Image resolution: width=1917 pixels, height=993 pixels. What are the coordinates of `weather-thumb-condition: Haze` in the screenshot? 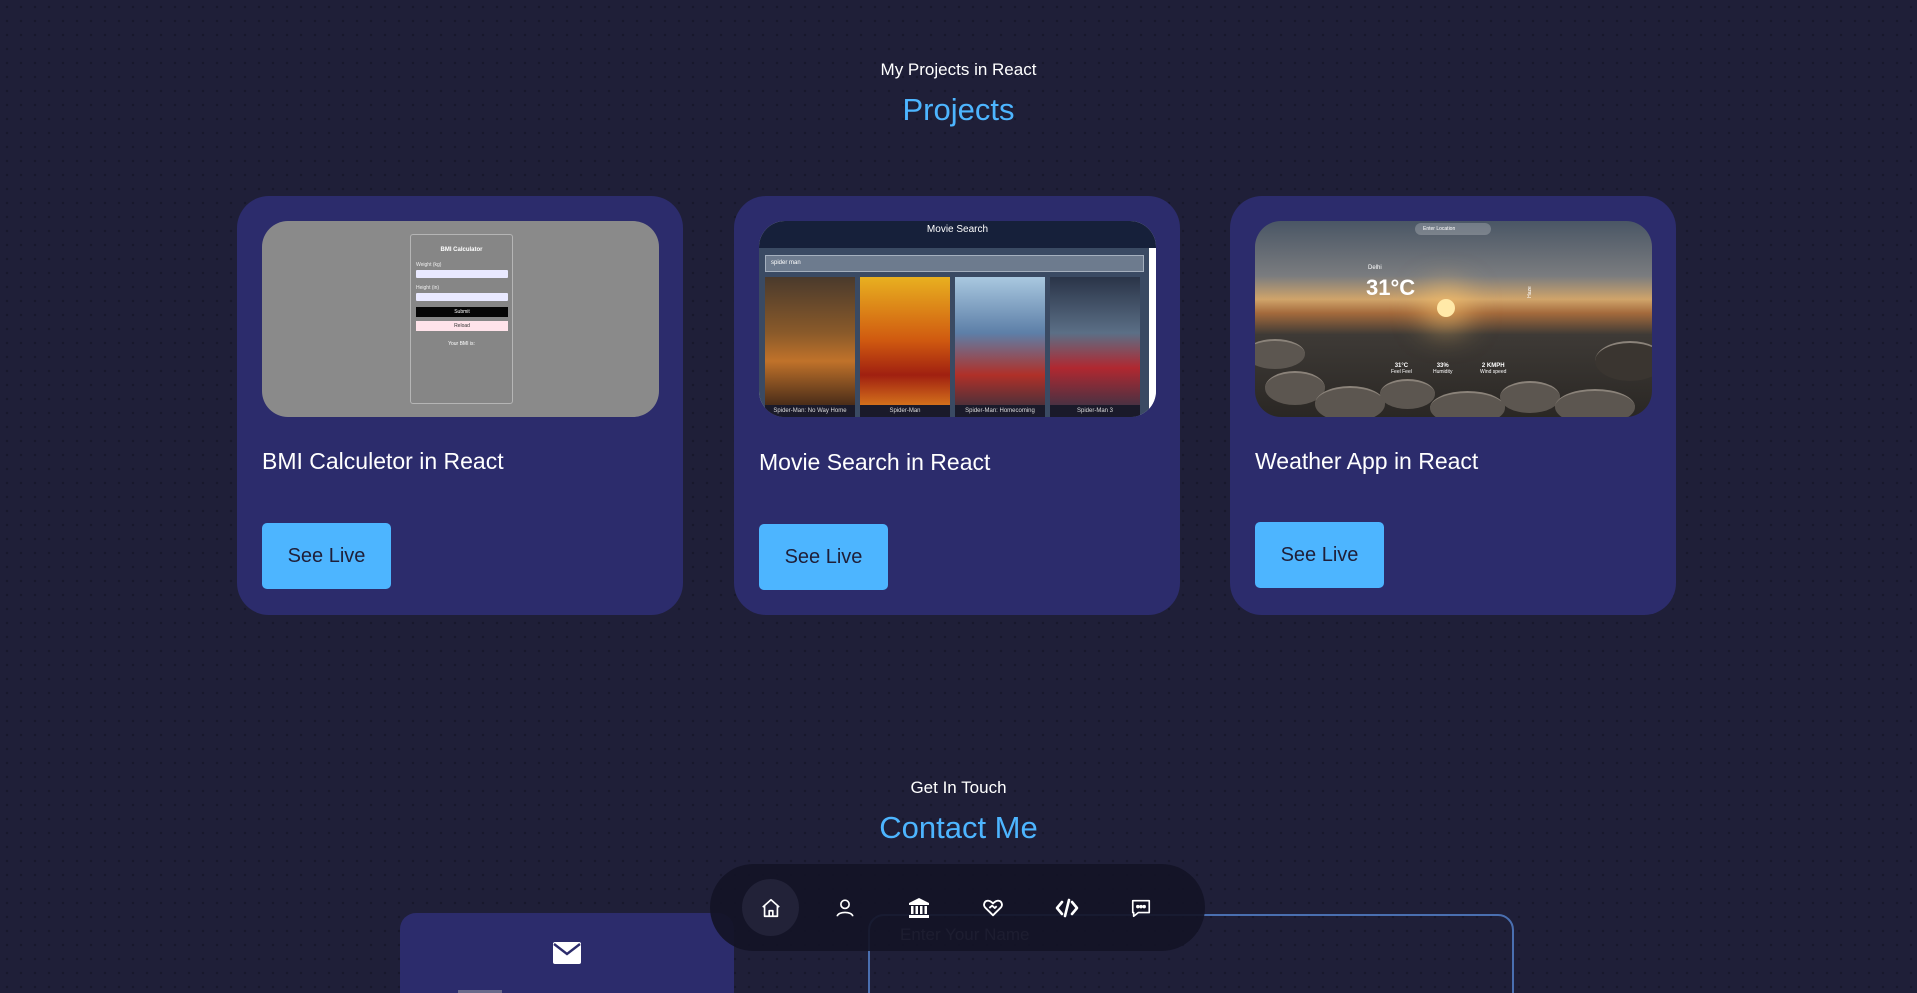 It's located at (1529, 292).